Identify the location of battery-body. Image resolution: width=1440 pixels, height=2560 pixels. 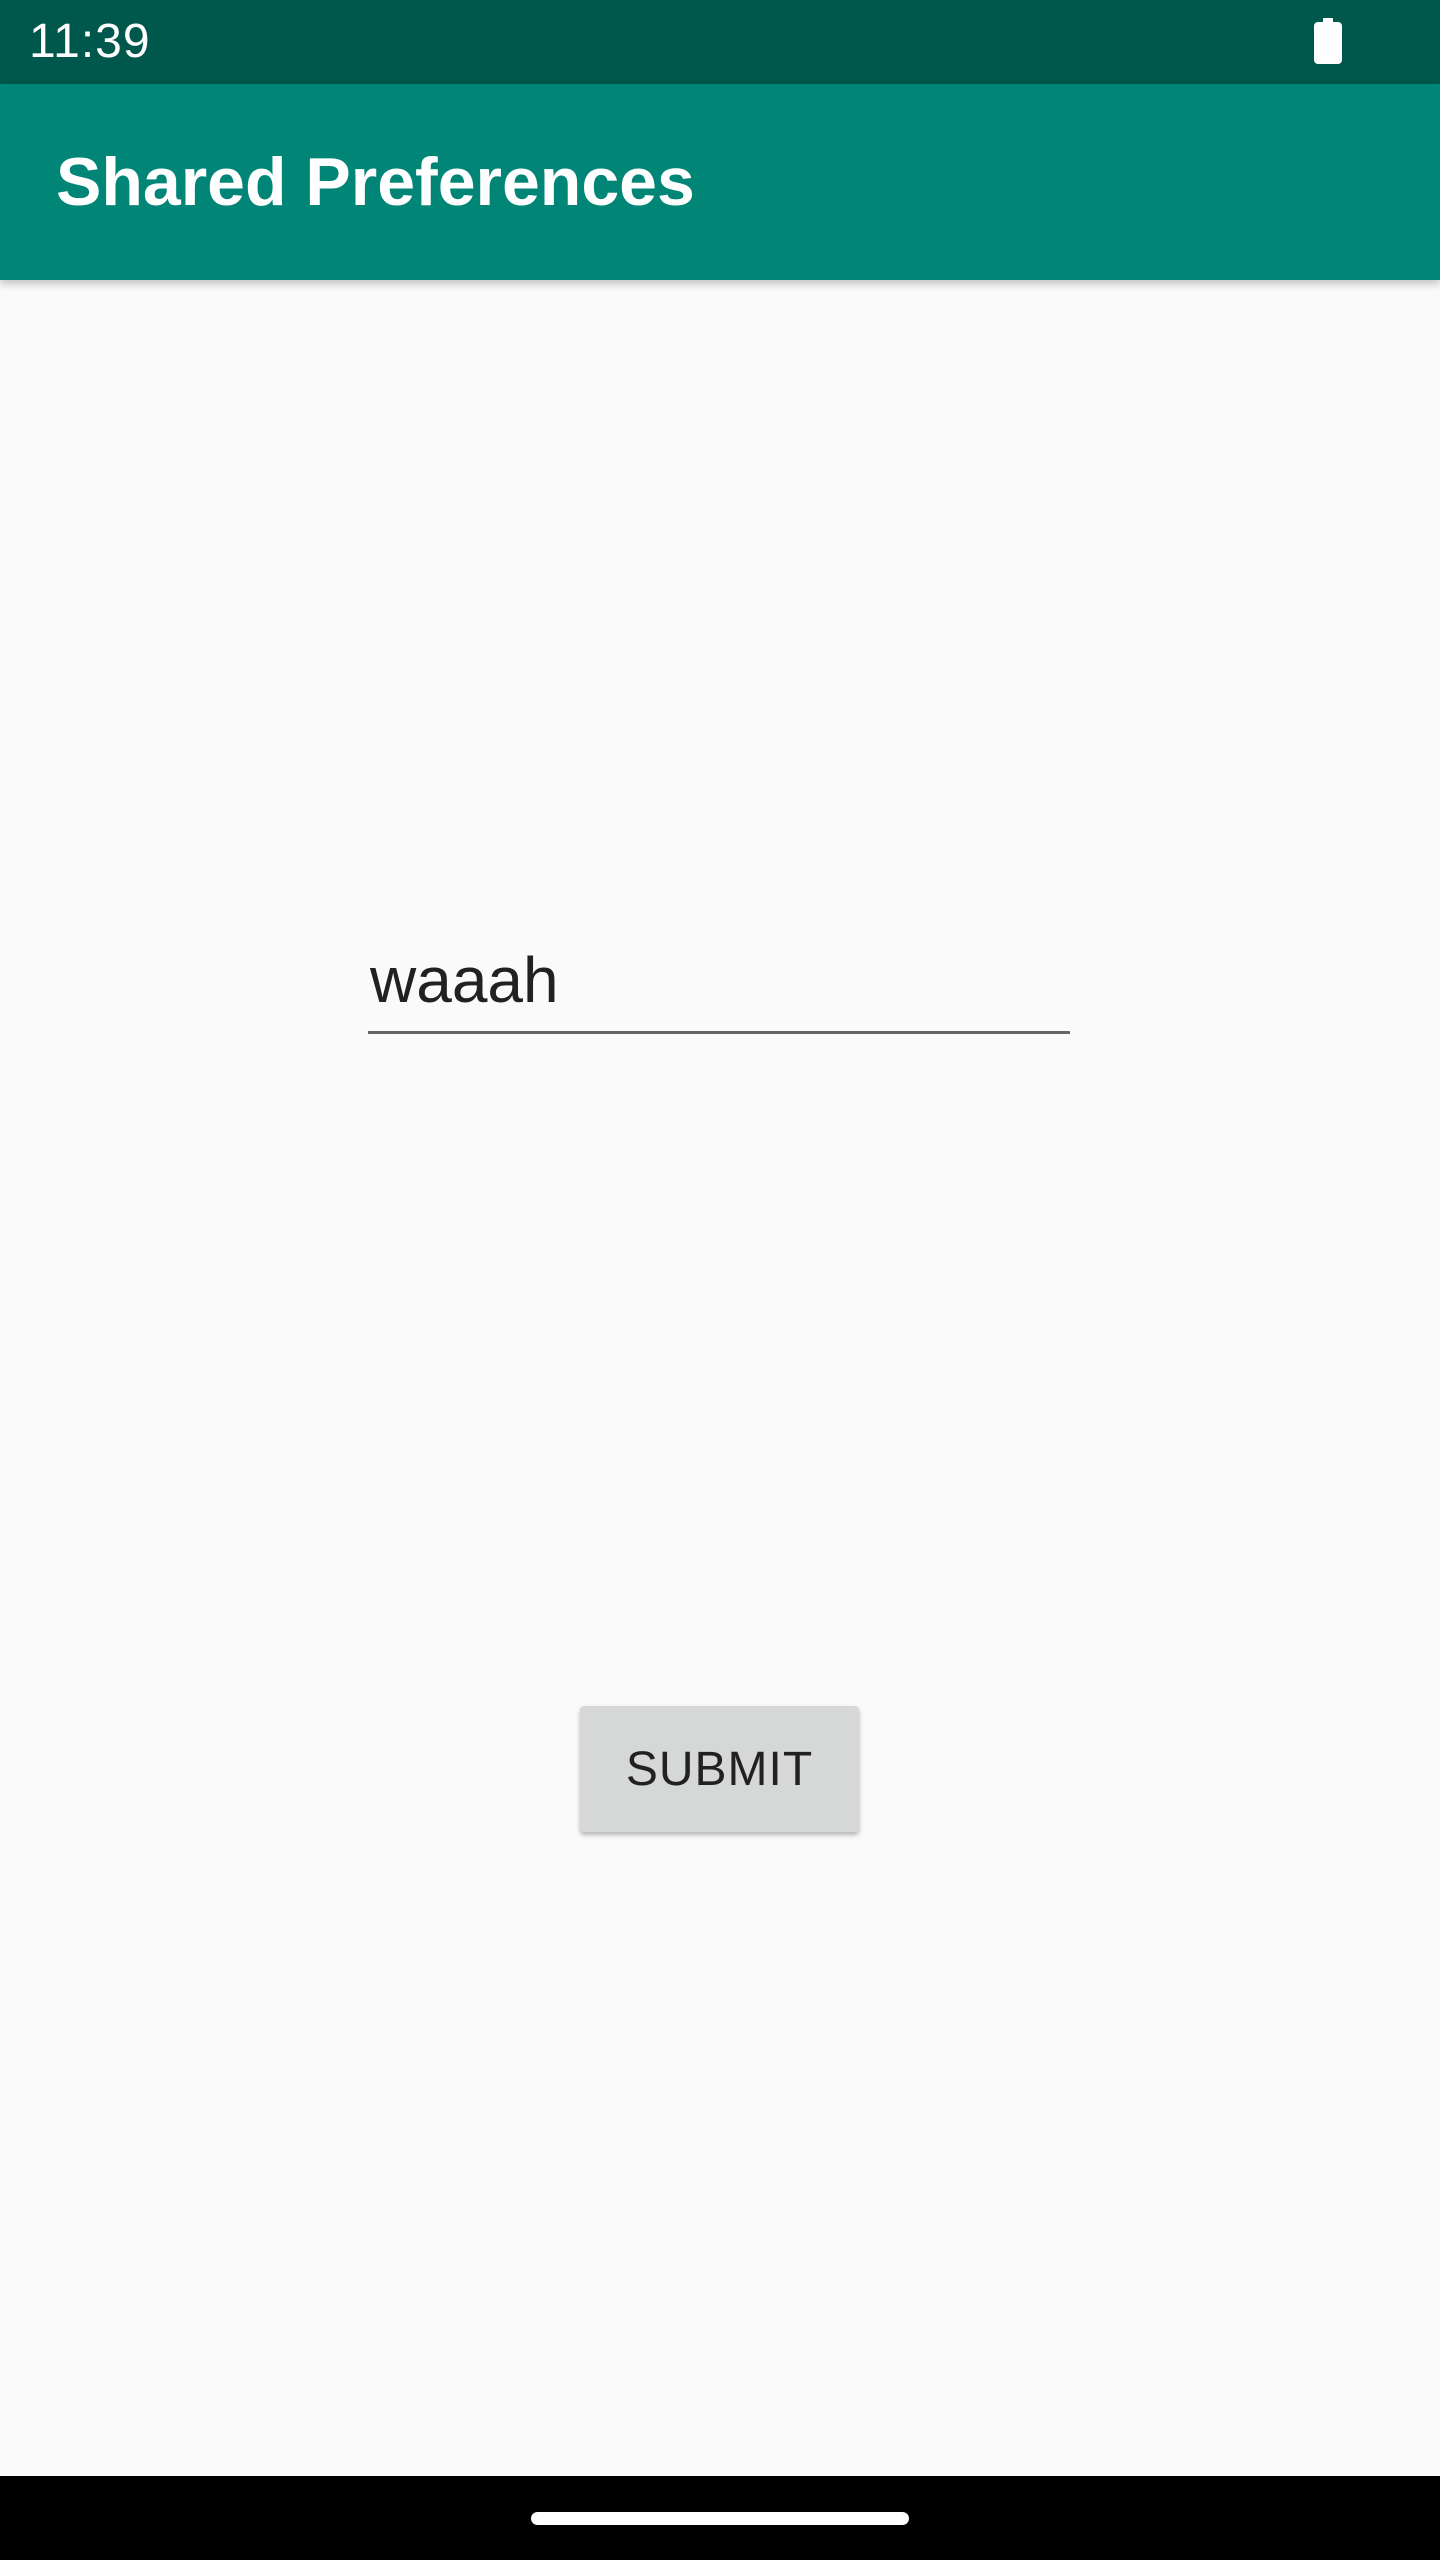
(1328, 43).